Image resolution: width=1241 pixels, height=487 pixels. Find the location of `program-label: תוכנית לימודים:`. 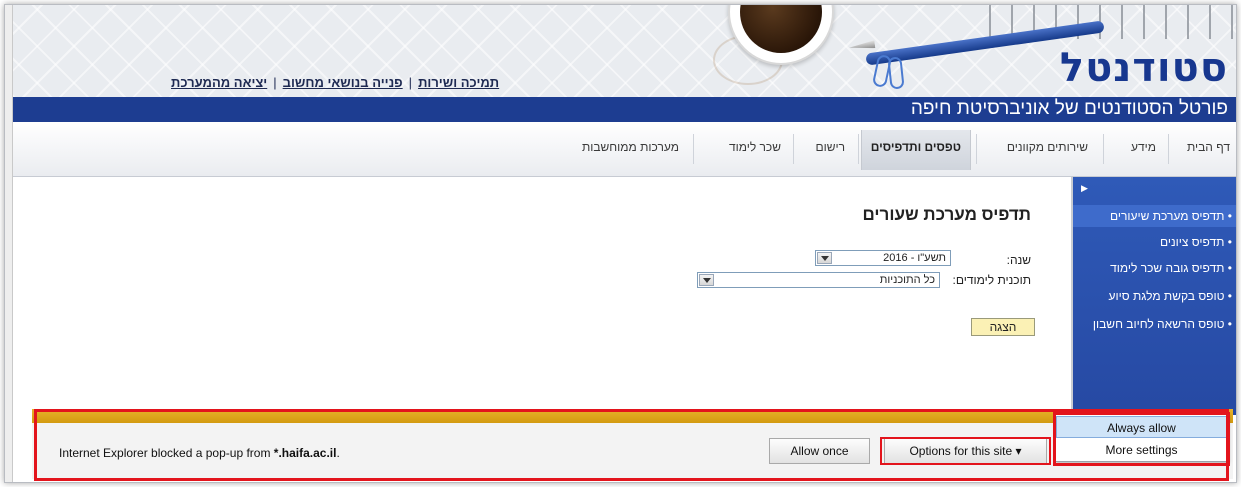

program-label: תוכנית לימודים: is located at coordinates (991, 280).